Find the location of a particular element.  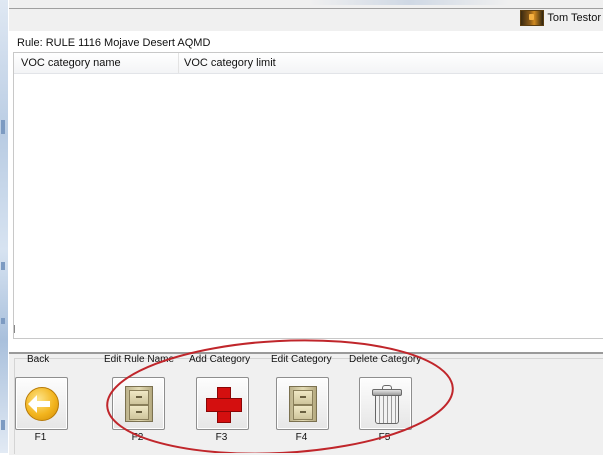

add-category-key: F3 is located at coordinates (221, 437).